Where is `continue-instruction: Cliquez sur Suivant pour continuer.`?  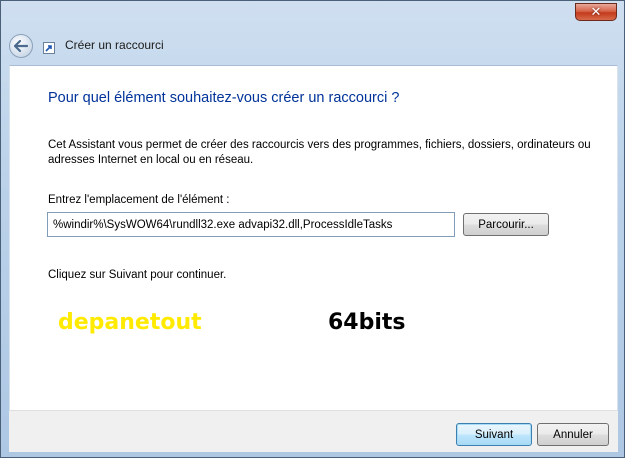 continue-instruction: Cliquez sur Suivant pour continuer. is located at coordinates (137, 275).